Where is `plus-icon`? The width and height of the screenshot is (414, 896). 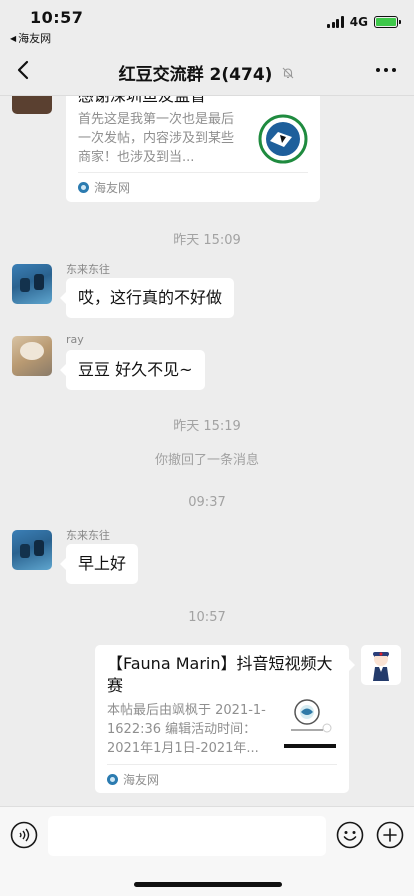 plus-icon is located at coordinates (390, 835).